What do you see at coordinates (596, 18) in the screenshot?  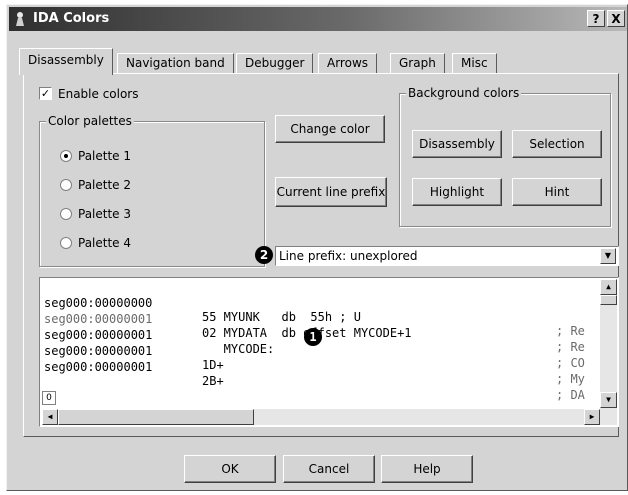 I see `help-title-button: ?` at bounding box center [596, 18].